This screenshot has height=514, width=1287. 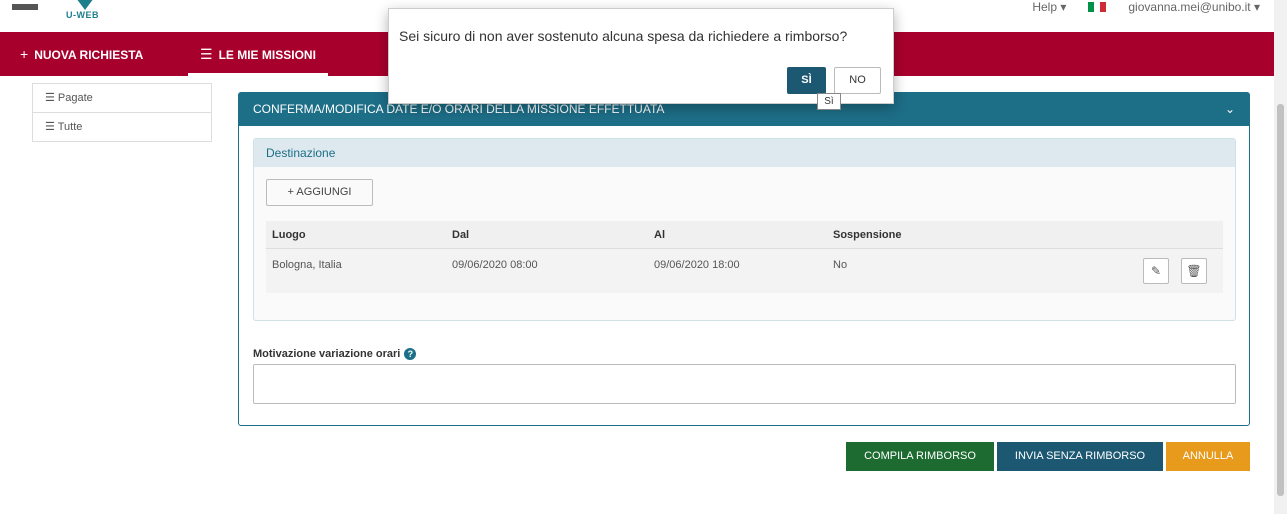 I want to click on motivation-textarea, so click(x=744, y=384).